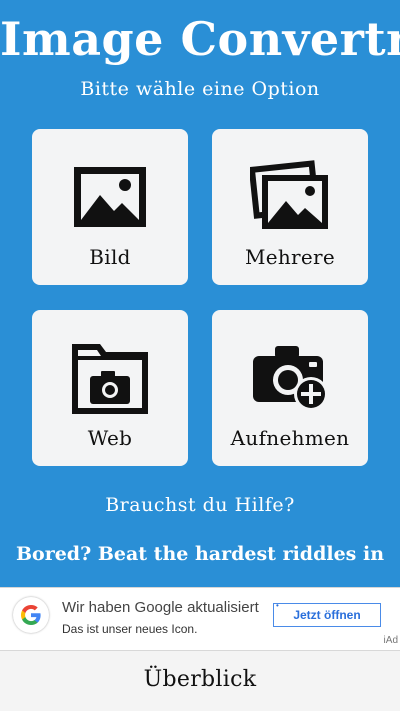 The height and width of the screenshot is (711, 400). Describe the element at coordinates (31, 615) in the screenshot. I see `google-logo-icon` at that location.